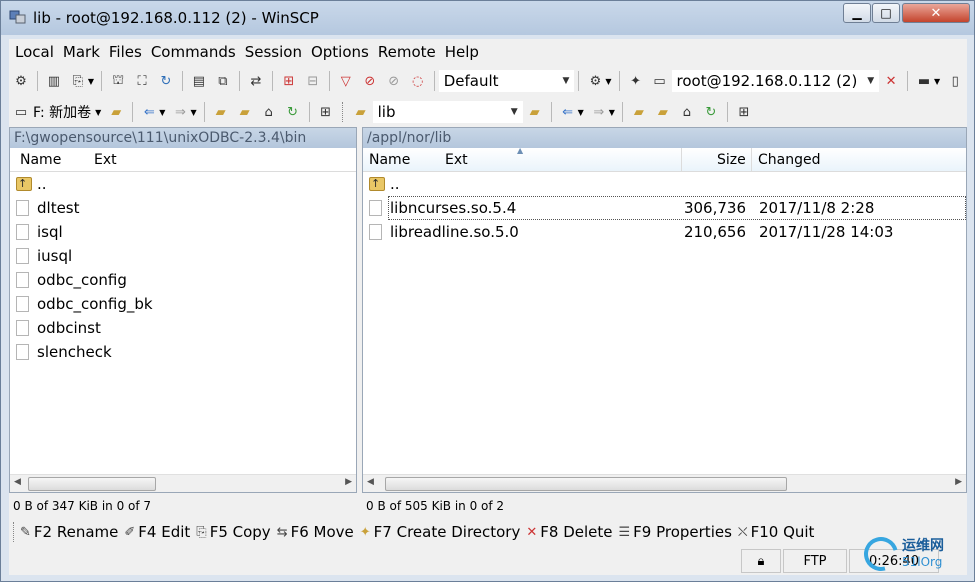  Describe the element at coordinates (789, 160) in the screenshot. I see `remote-col-changed: Changed` at that location.